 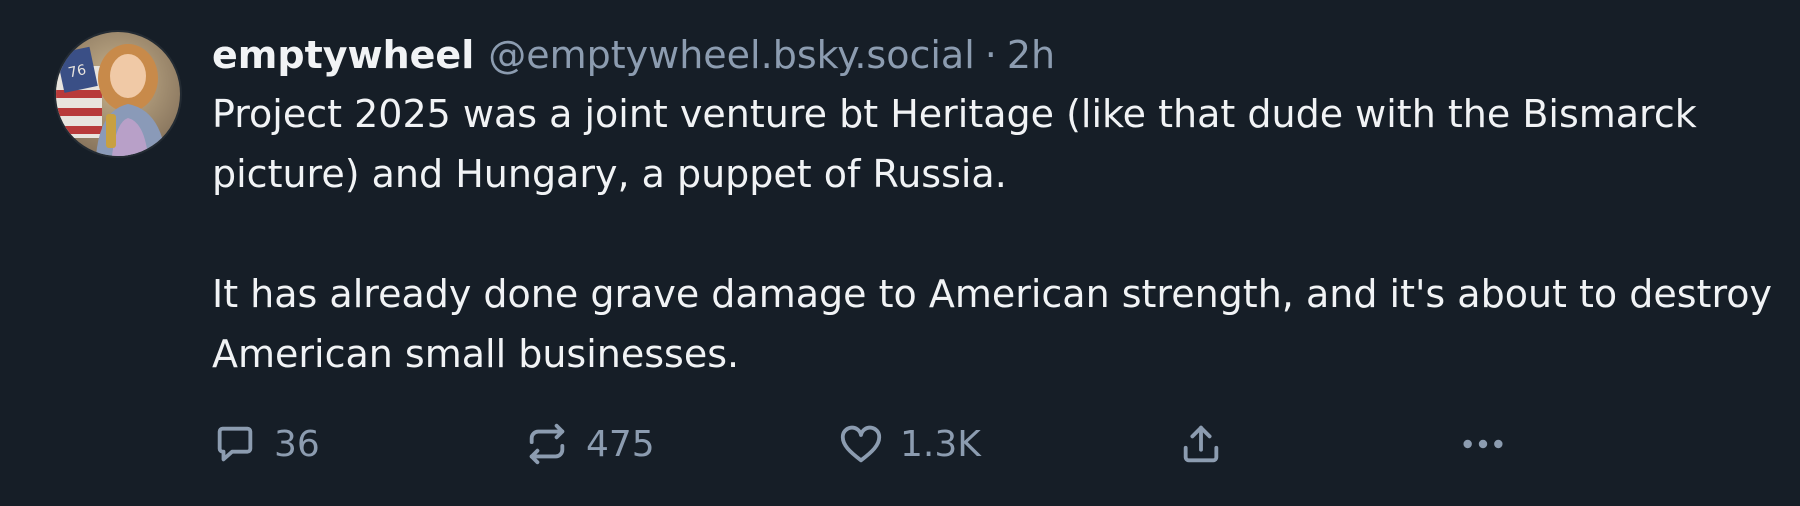 I want to click on like-button: 1.3K, so click(x=909, y=444).